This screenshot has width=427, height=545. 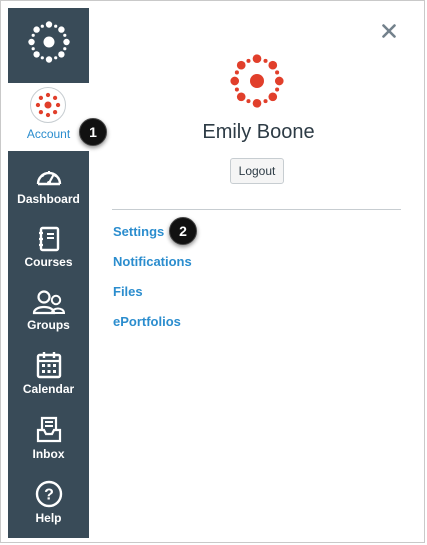 I want to click on inbox-icon, so click(x=48, y=429).